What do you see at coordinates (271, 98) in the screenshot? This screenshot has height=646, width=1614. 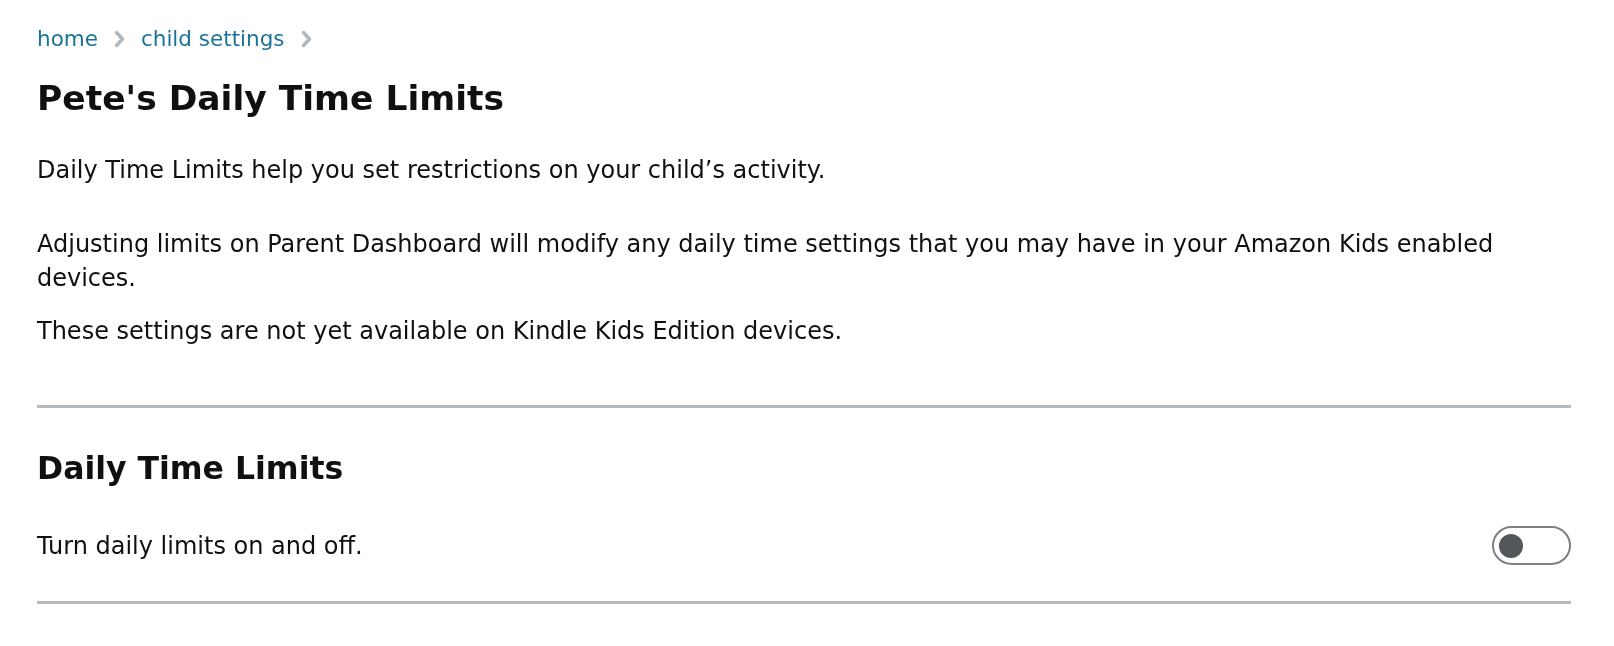 I see `page-title: Pete's Daily Time Limits` at bounding box center [271, 98].